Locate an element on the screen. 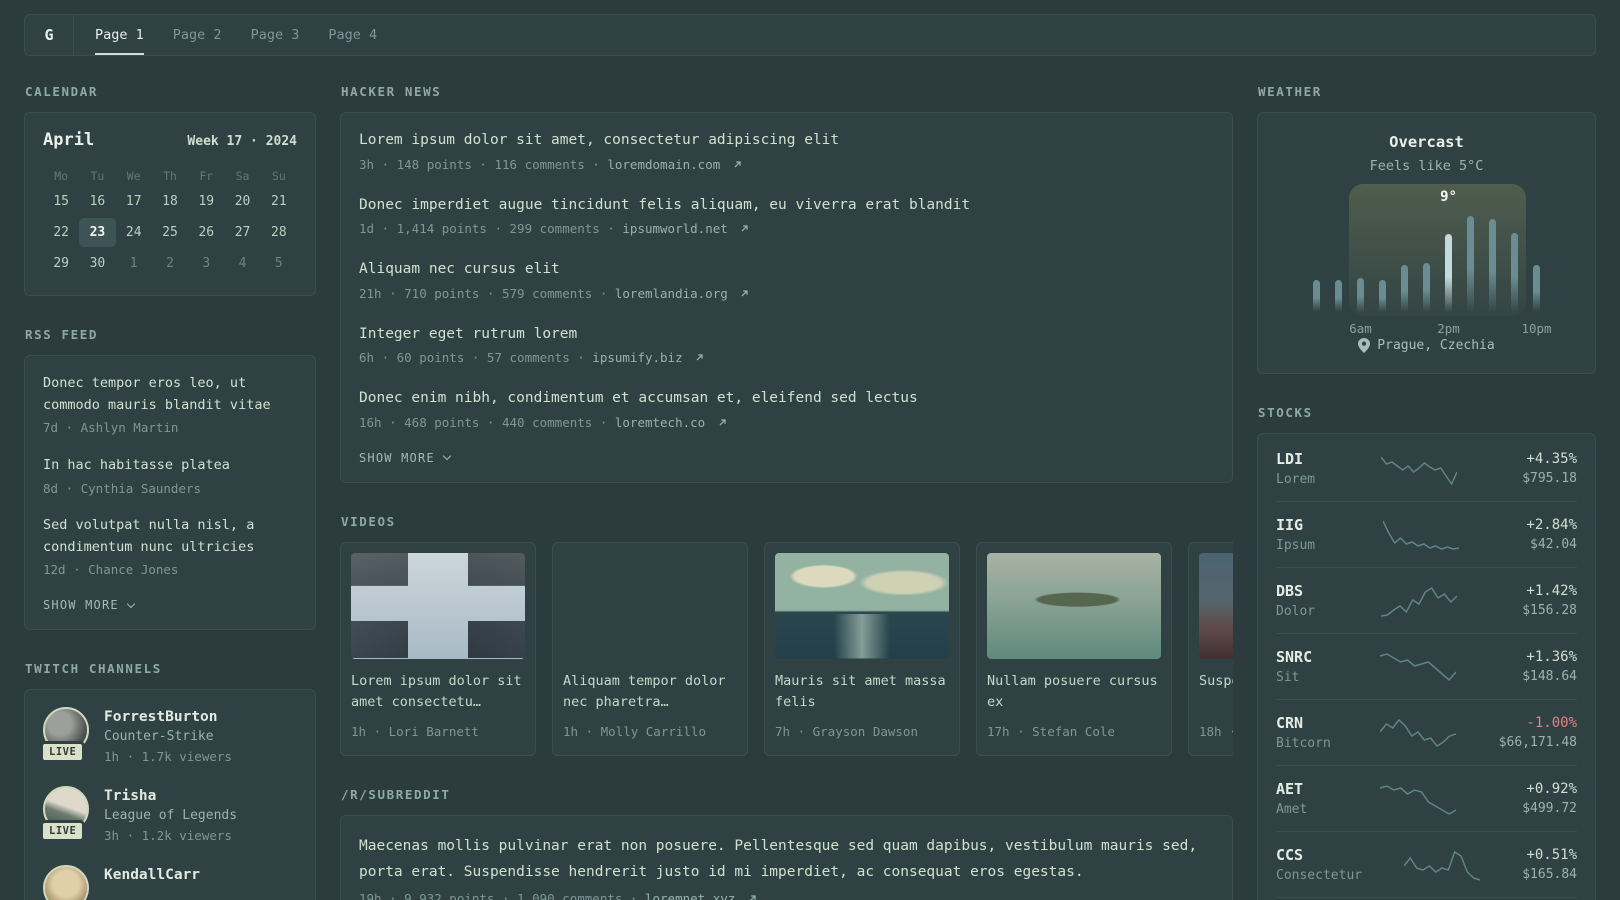  rss-item-title: In hac habitasse platea is located at coordinates (170, 466).